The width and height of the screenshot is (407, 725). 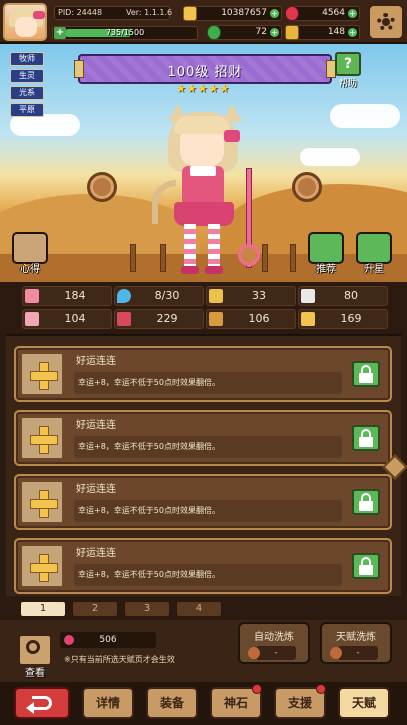 I want to click on horseshoe-icon, so click(x=308, y=319).